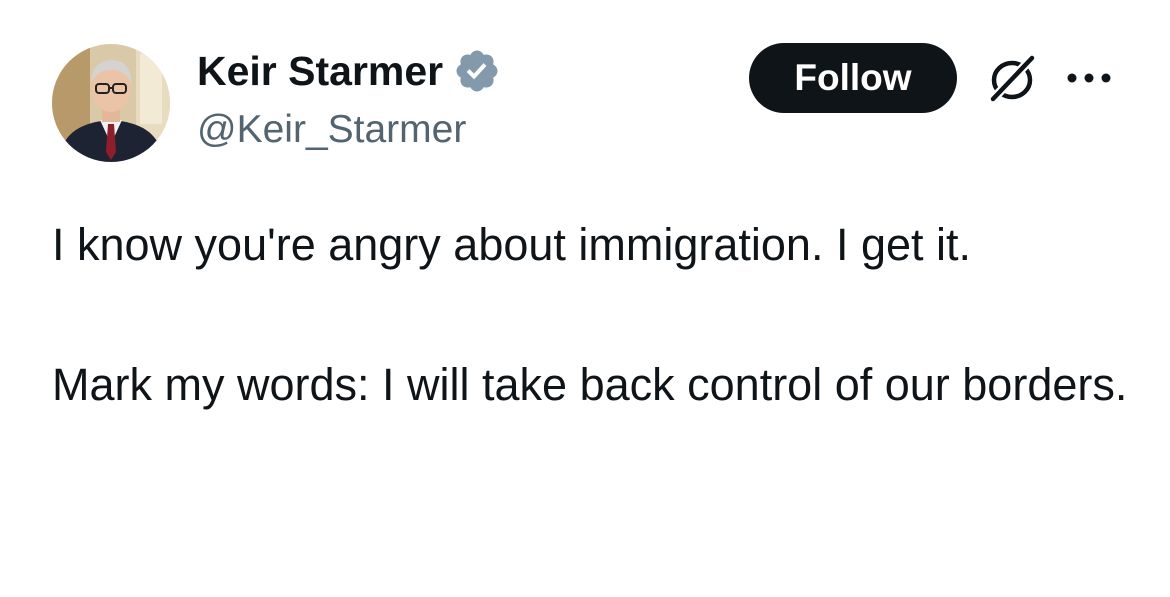 The width and height of the screenshot is (1170, 597). Describe the element at coordinates (477, 71) in the screenshot. I see `verified-badge-icon` at that location.